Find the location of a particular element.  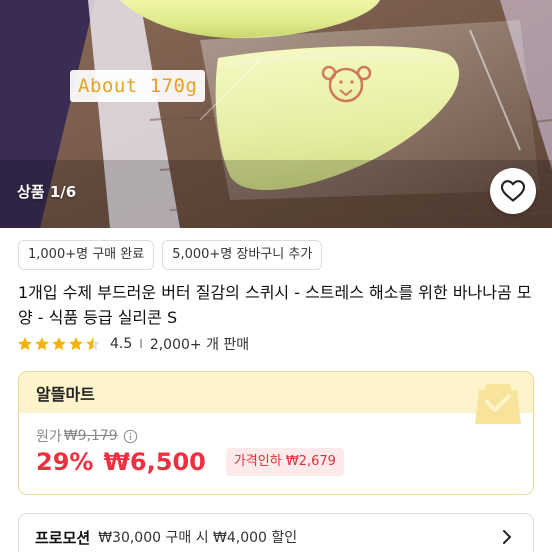

sale-price-row: 29% ₩6,500 가격인하 ₩2,679 is located at coordinates (190, 462).